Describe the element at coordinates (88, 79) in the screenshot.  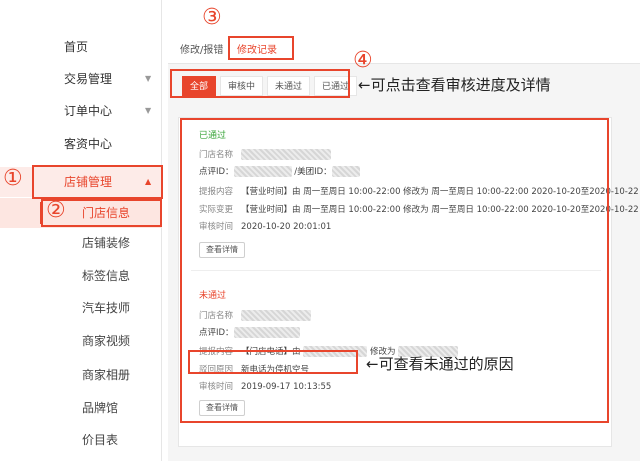
I see `sidebar-item-label: 交易管理` at that location.